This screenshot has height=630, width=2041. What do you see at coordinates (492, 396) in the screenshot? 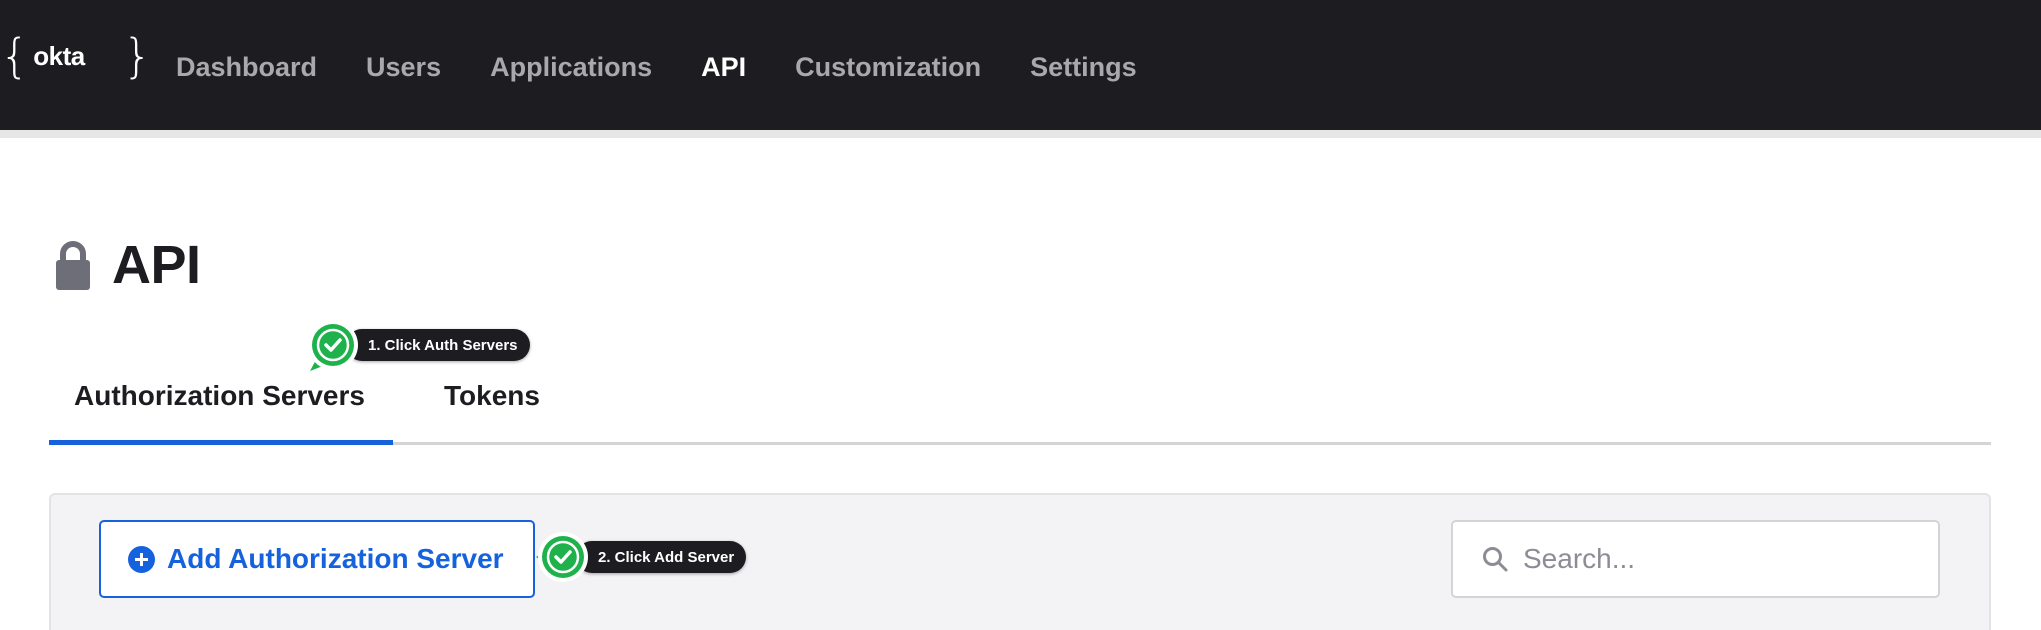
I see `tab-tokens: Tokens` at bounding box center [492, 396].